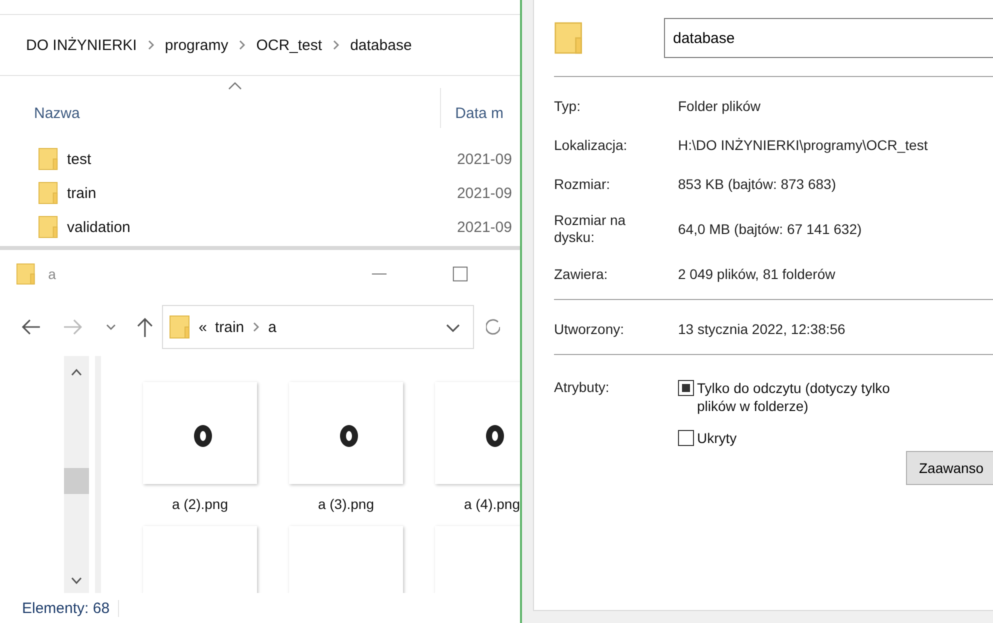 The height and width of the screenshot is (623, 993). Describe the element at coordinates (460, 274) in the screenshot. I see `maximize-icon` at that location.